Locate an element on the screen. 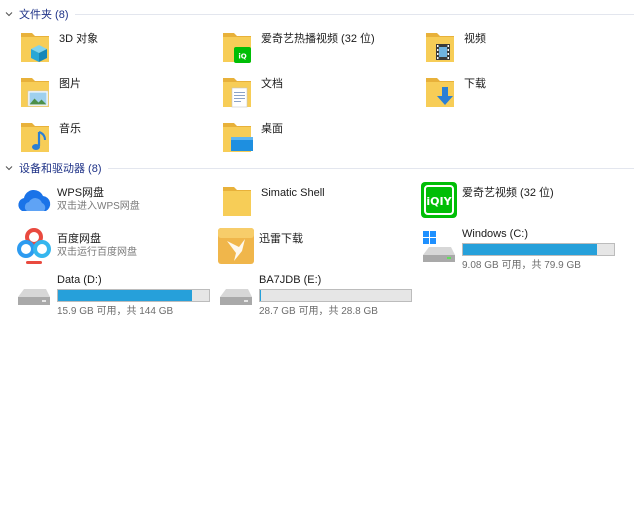 This screenshot has height=531, width=640. section-title-folders: 文件夹 (8) is located at coordinates (44, 15).